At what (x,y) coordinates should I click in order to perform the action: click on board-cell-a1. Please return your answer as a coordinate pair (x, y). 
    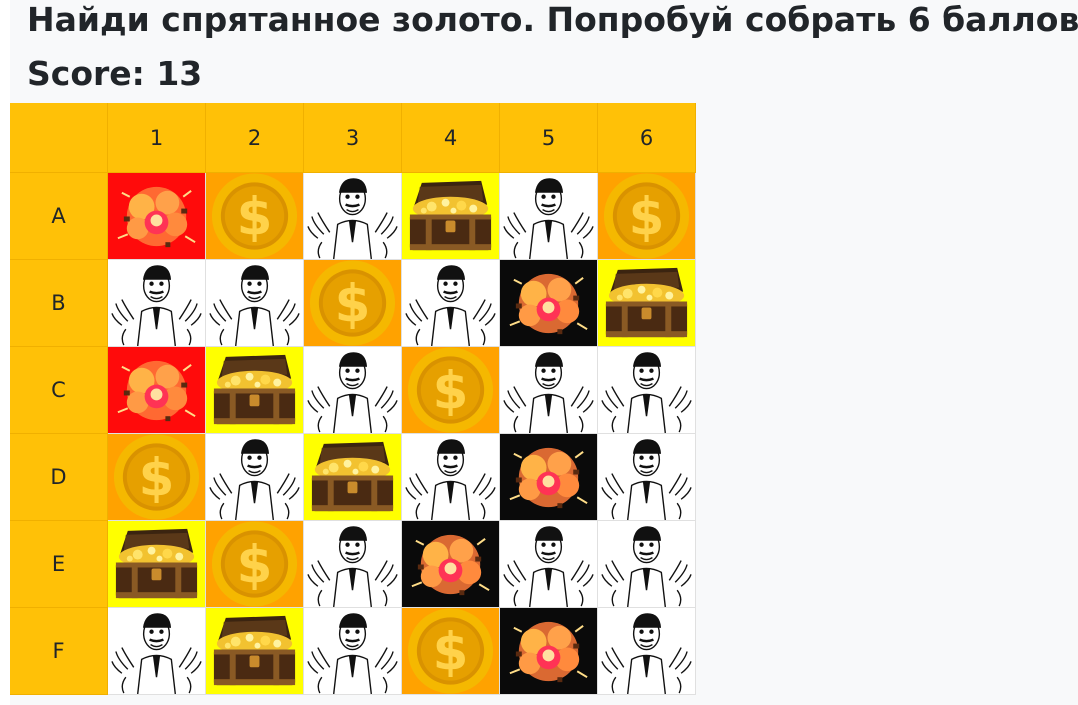
    Looking at the image, I should click on (157, 216).